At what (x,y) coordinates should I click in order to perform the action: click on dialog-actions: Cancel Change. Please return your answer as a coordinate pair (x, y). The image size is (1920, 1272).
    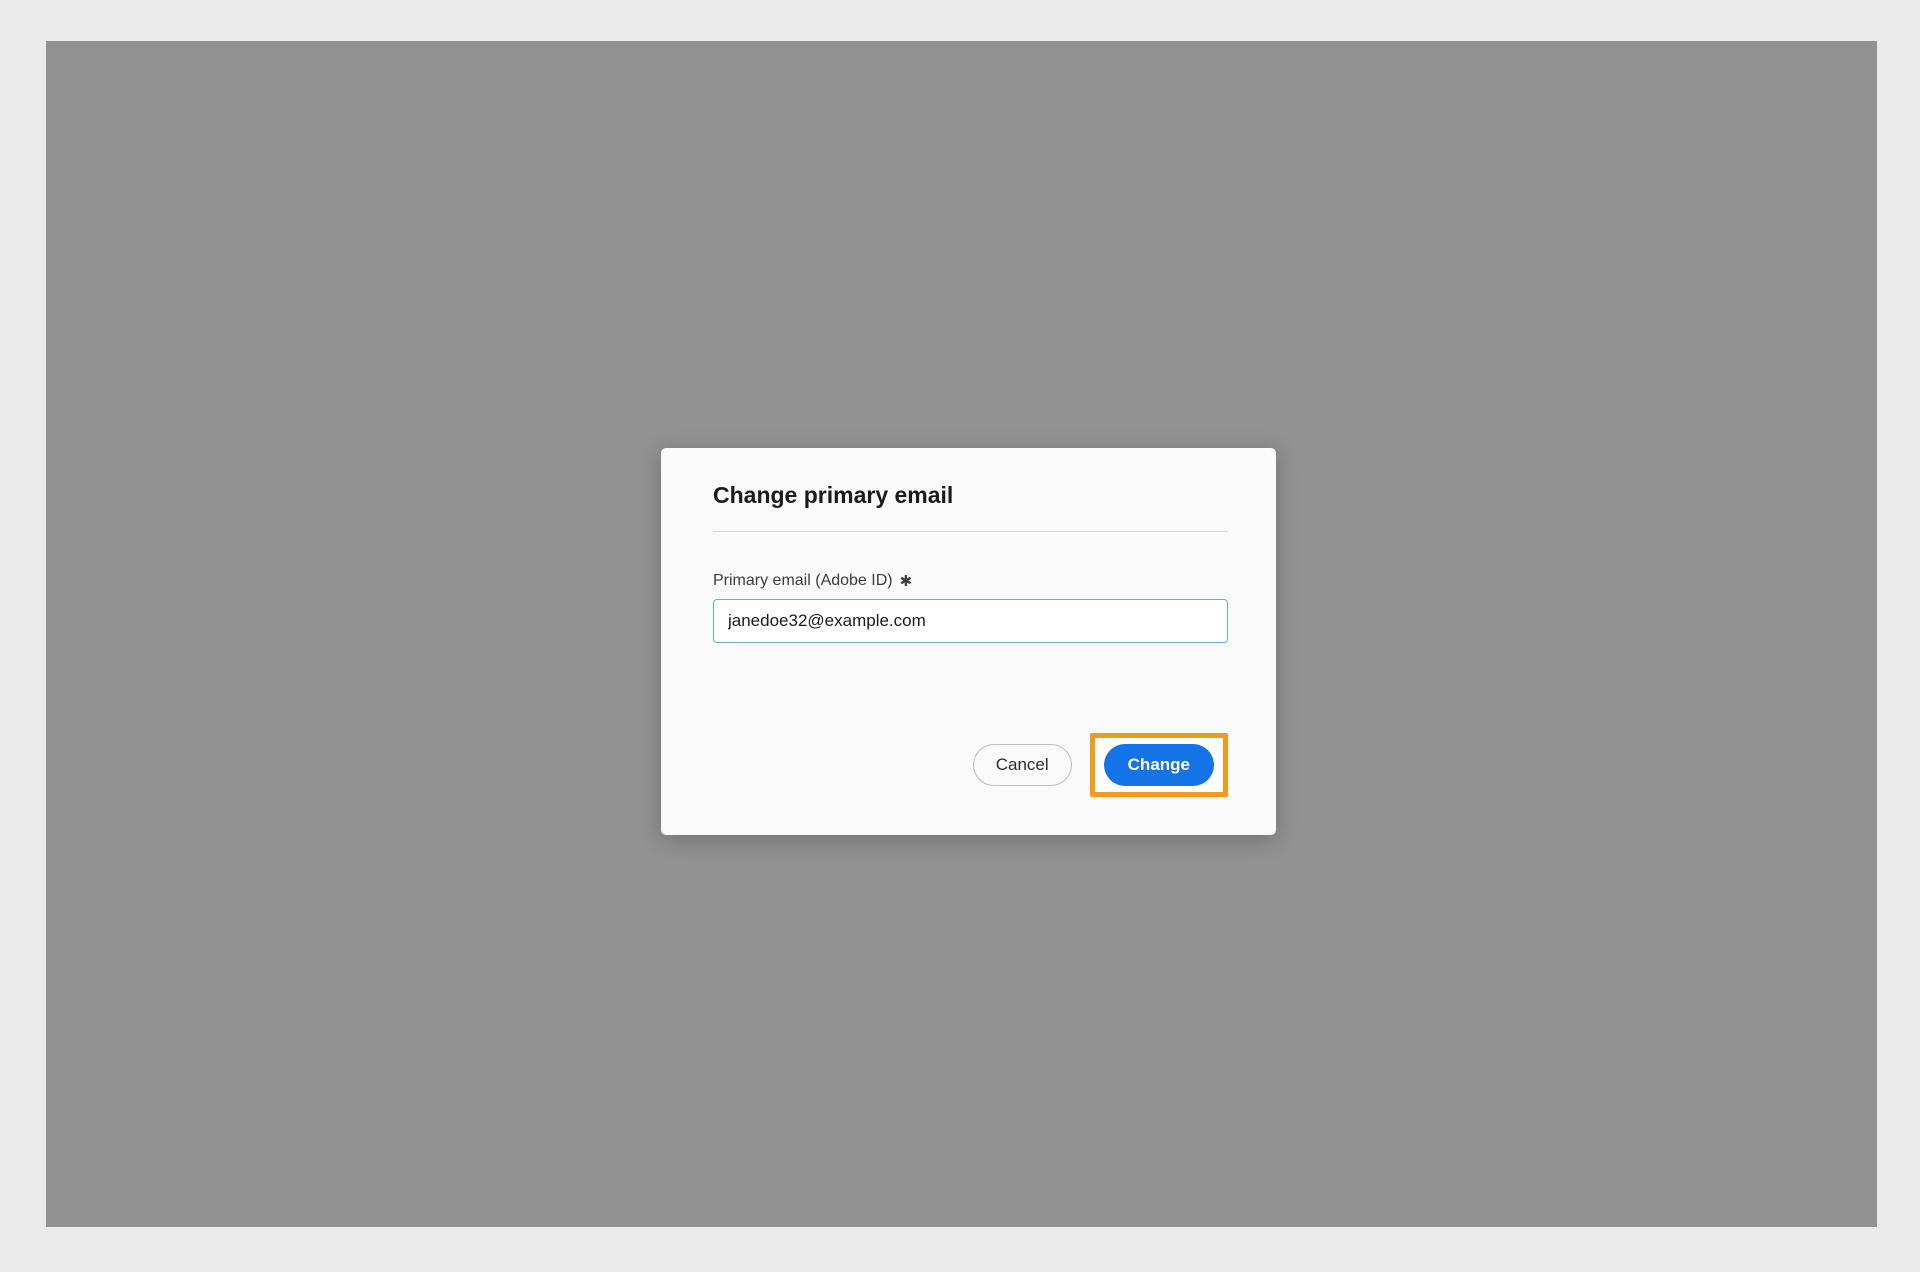
    Looking at the image, I should click on (1100, 765).